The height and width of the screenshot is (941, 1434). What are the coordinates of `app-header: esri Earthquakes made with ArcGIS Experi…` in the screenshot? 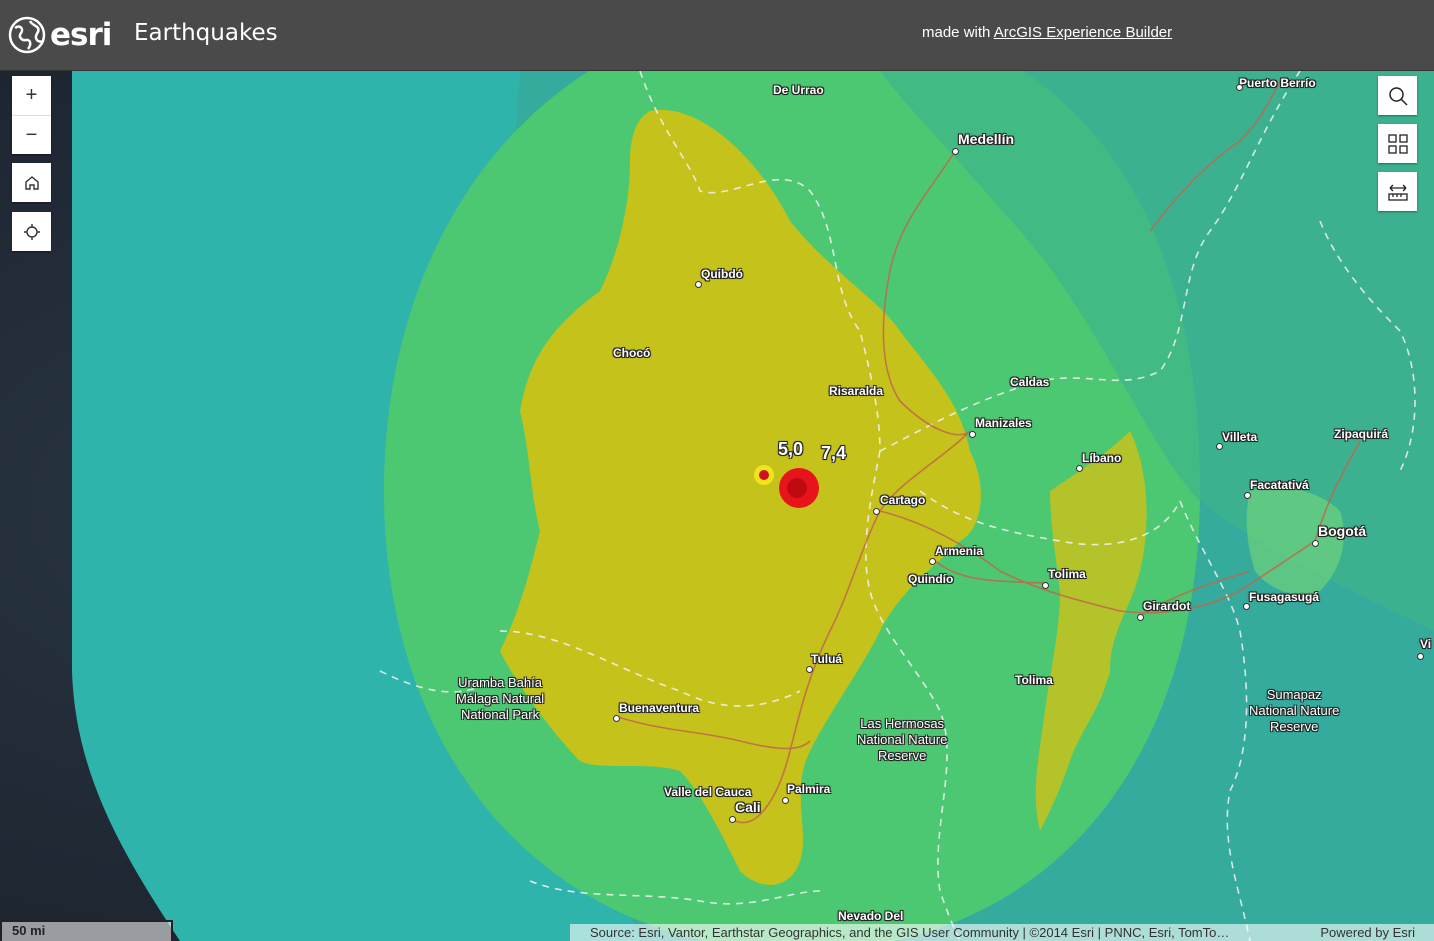 It's located at (717, 35).